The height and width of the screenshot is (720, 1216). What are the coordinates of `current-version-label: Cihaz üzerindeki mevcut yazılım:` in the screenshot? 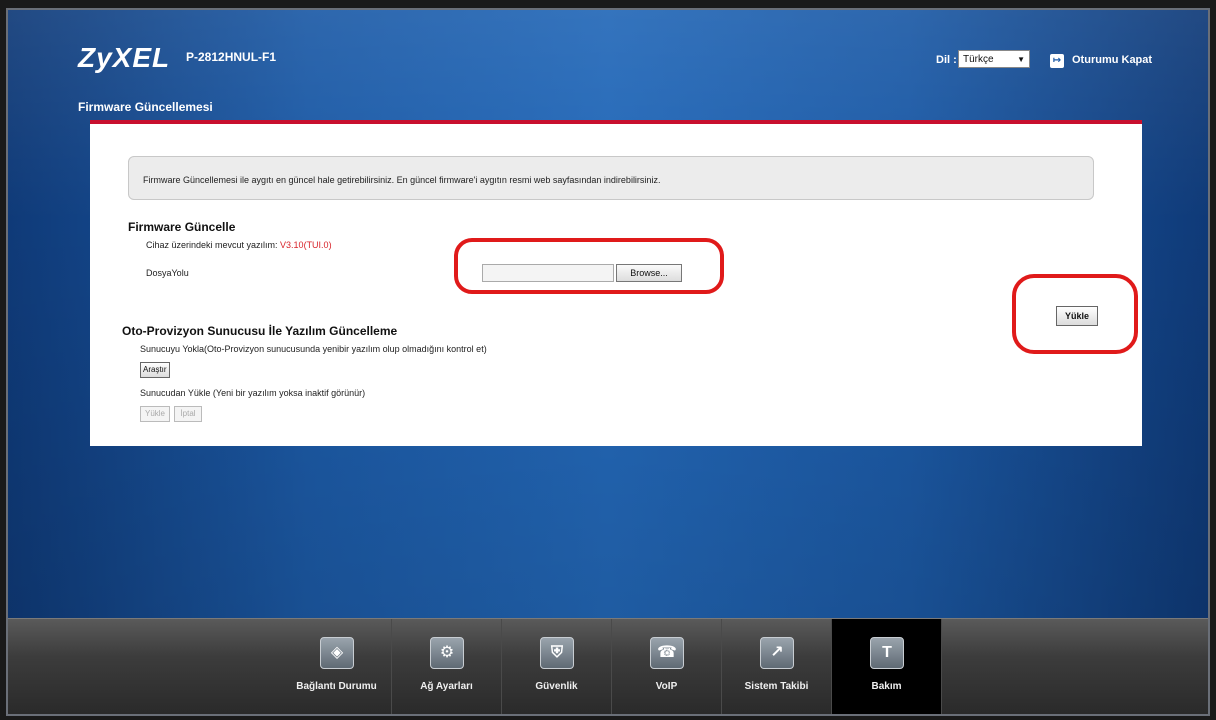 It's located at (213, 245).